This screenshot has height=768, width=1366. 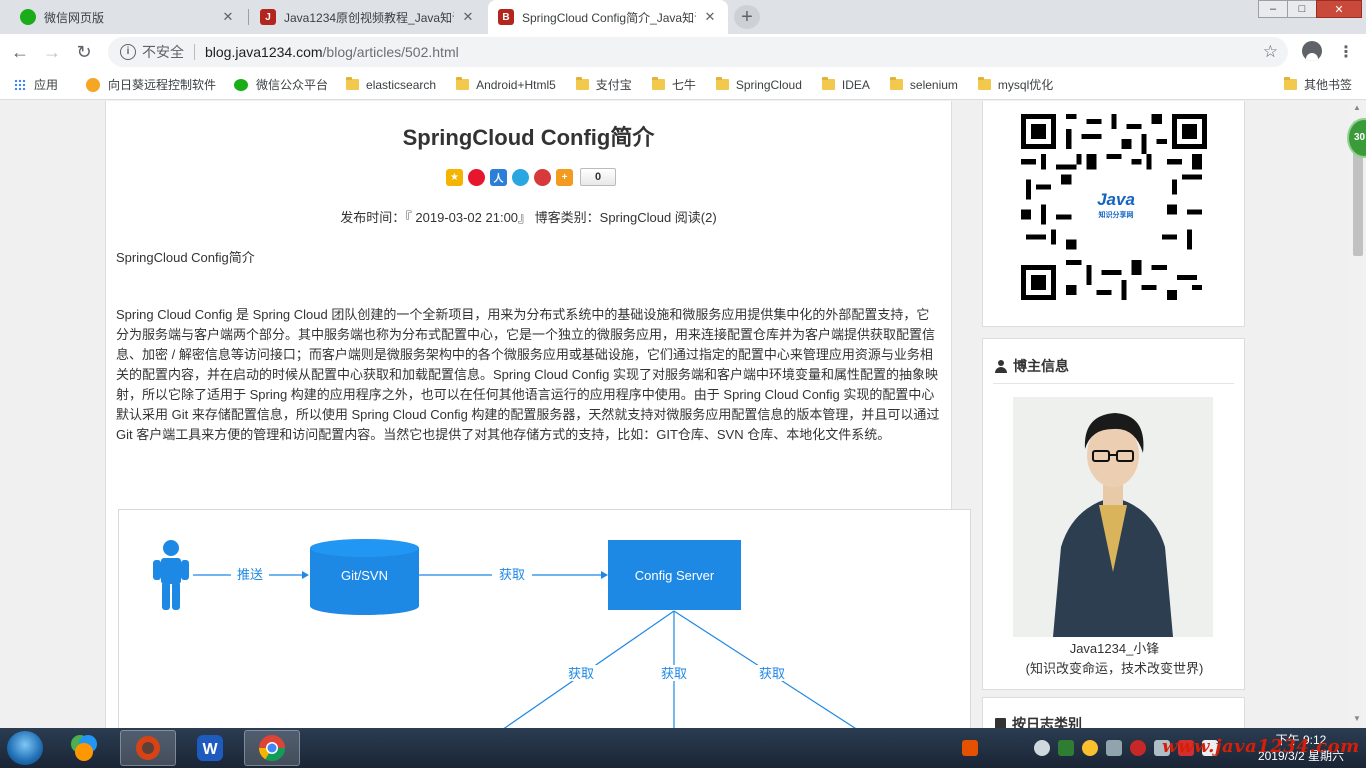 I want to click on blogger-info-card: 博主信息 Java1234_小锋 (知识改变命运，技术改变世界), so click(x=1113, y=514).